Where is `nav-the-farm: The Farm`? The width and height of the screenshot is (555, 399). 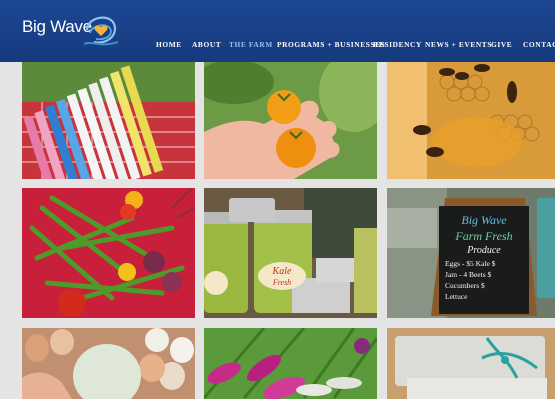
nav-the-farm: The Farm is located at coordinates (251, 44).